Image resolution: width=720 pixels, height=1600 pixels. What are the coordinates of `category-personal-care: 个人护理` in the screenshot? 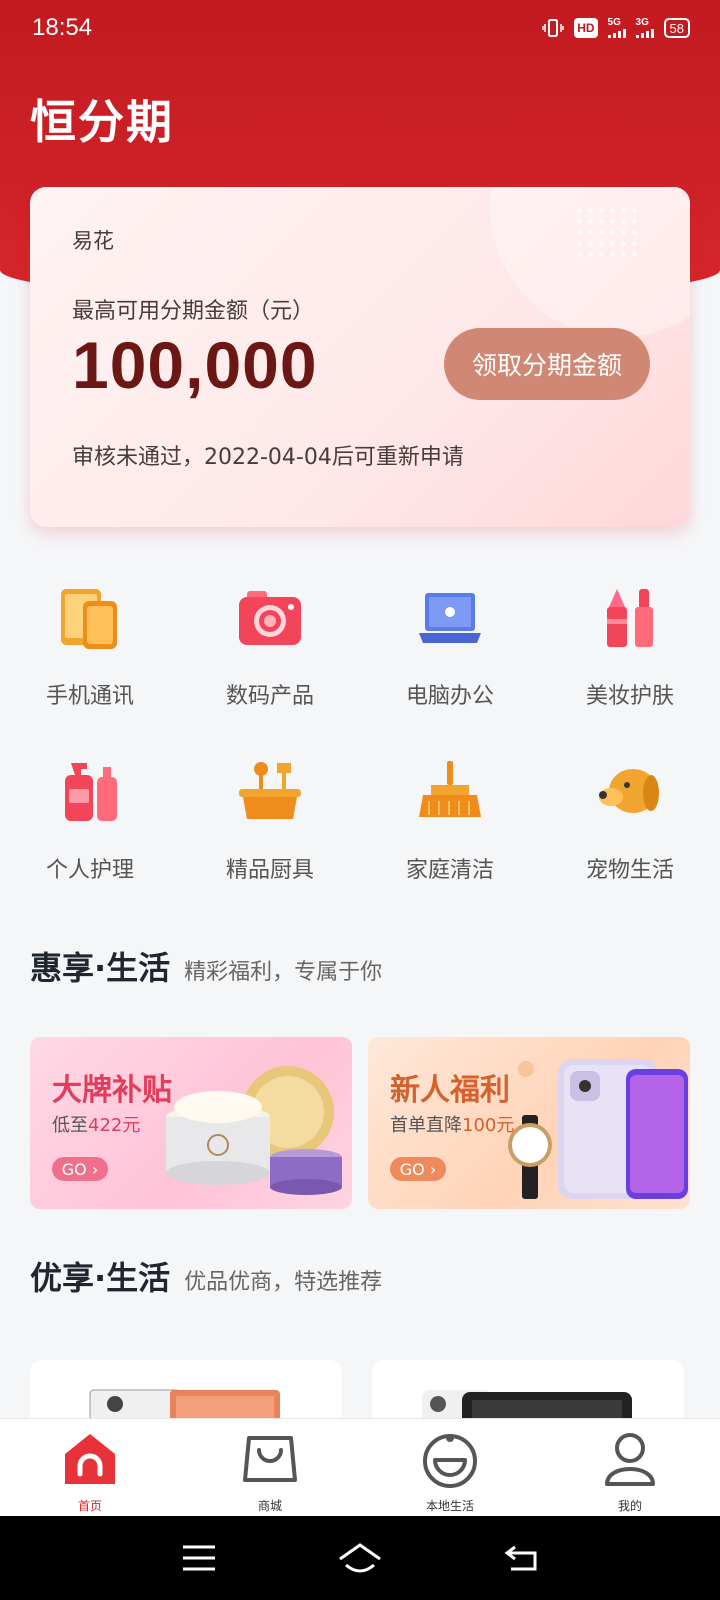 It's located at (90, 827).